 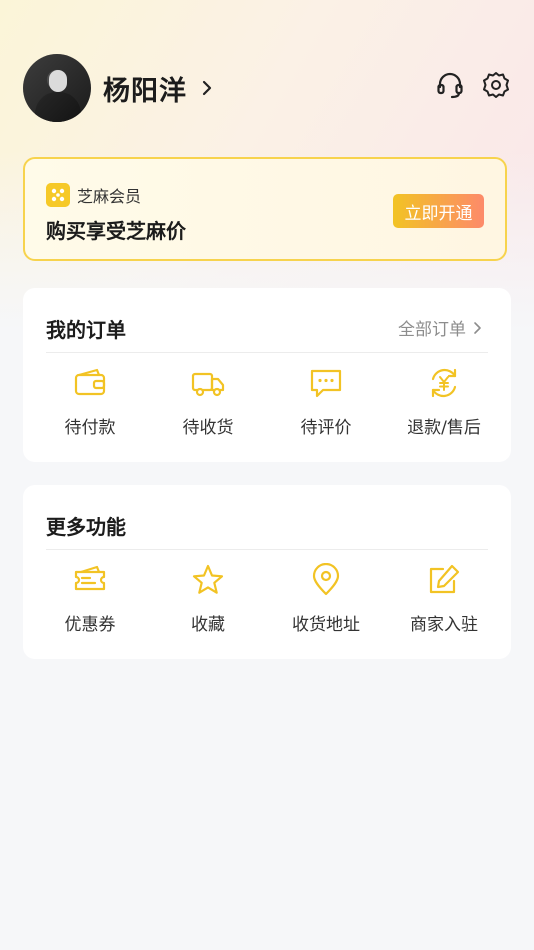 What do you see at coordinates (438, 211) in the screenshot?
I see `activate-button: 立即开通` at bounding box center [438, 211].